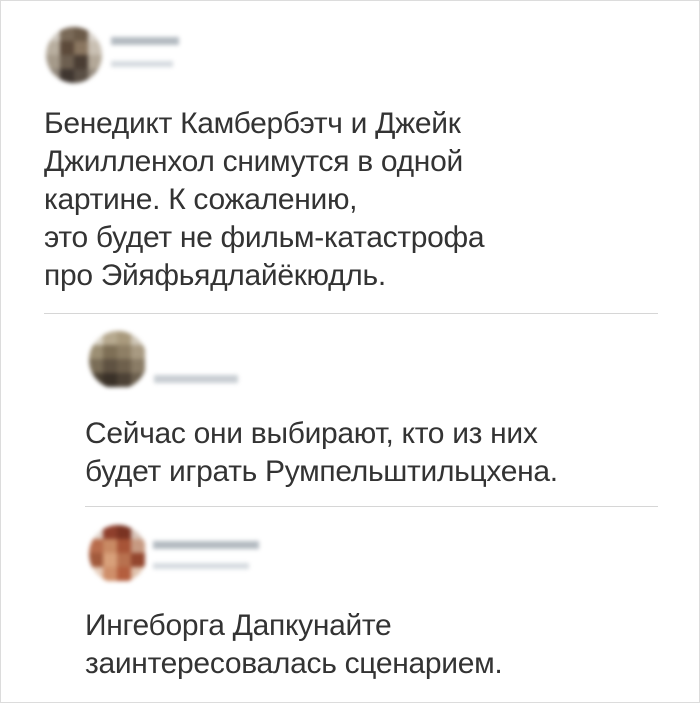 The width and height of the screenshot is (700, 703). Describe the element at coordinates (311, 433) in the screenshot. I see `reply-text-line: Сейчас они выбирают, кто из них` at that location.